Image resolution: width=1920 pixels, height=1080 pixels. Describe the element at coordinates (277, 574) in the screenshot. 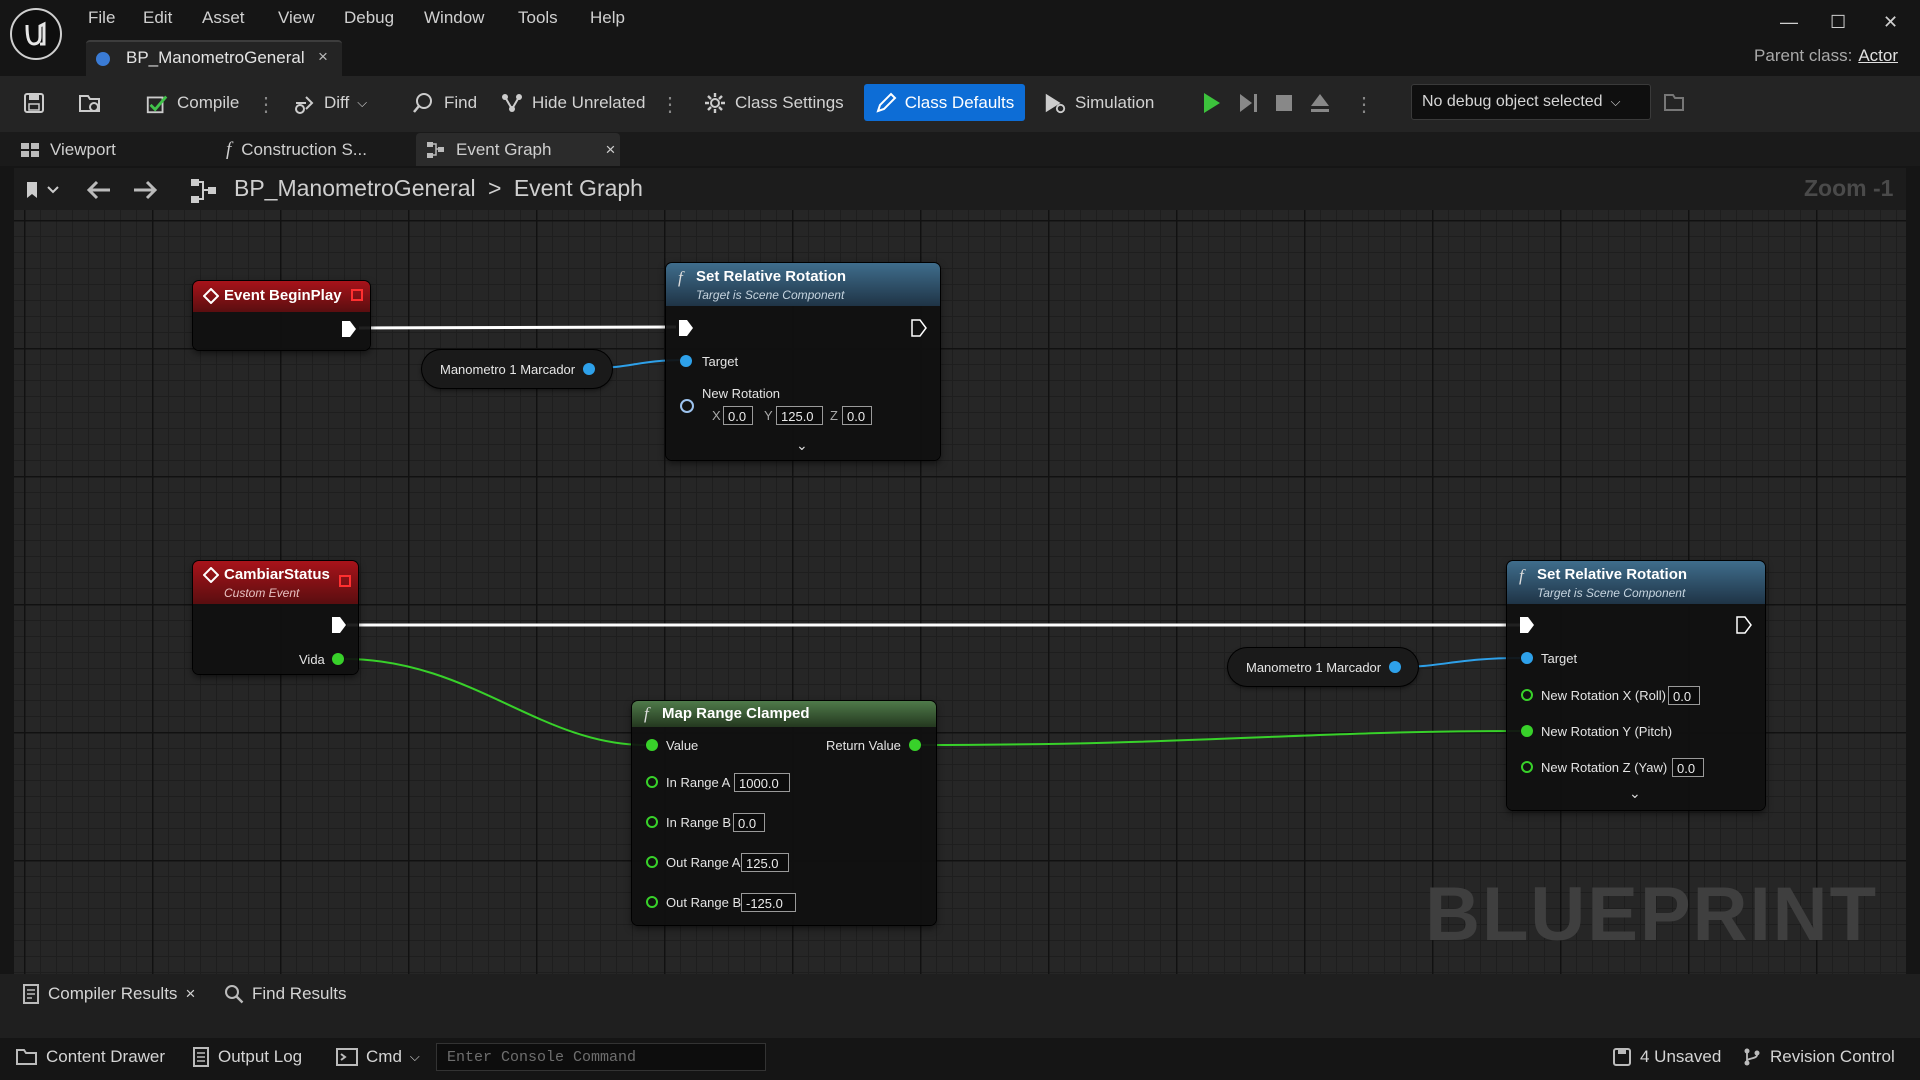

I see `node-title: CambiarStatus` at that location.